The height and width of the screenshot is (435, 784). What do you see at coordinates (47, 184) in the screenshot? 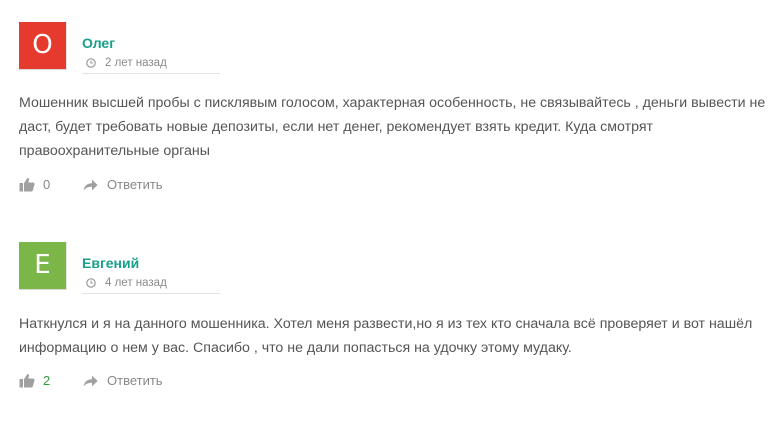
I see `like-count: 0` at bounding box center [47, 184].